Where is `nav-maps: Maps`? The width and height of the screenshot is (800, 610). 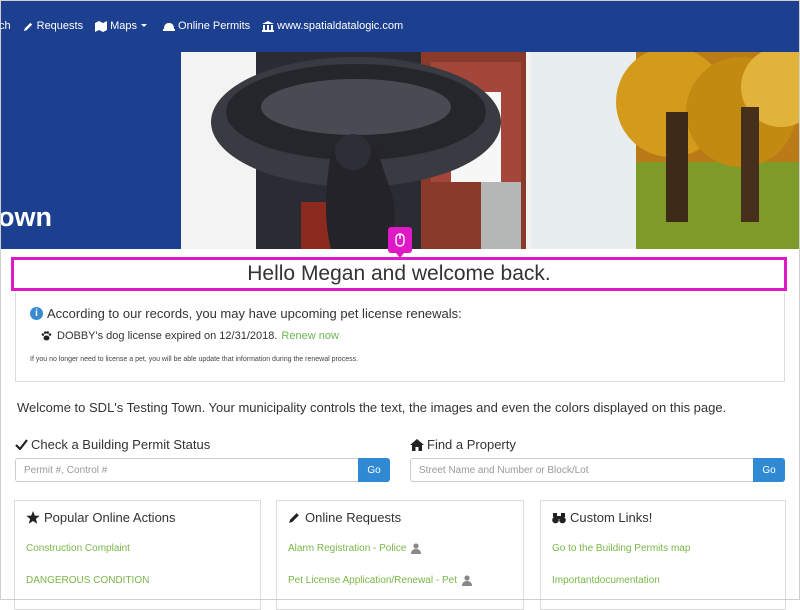
nav-maps: Maps is located at coordinates (123, 26).